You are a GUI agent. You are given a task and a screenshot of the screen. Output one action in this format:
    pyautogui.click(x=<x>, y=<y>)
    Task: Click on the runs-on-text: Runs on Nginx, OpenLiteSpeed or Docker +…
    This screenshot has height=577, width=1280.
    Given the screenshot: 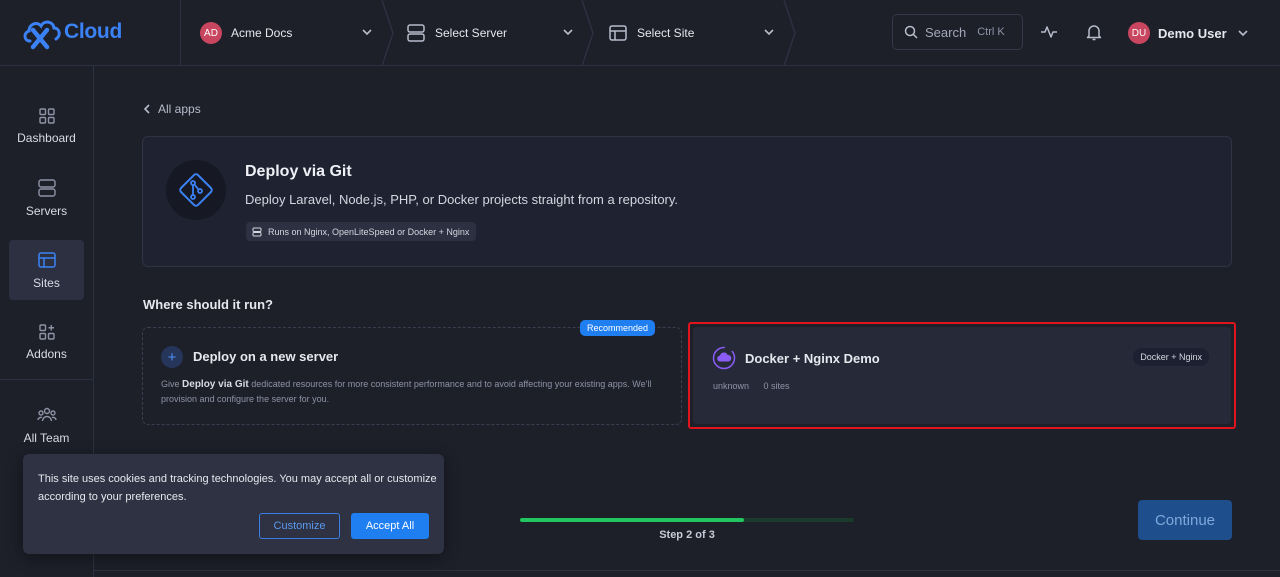 What is the action you would take?
    pyautogui.click(x=369, y=231)
    